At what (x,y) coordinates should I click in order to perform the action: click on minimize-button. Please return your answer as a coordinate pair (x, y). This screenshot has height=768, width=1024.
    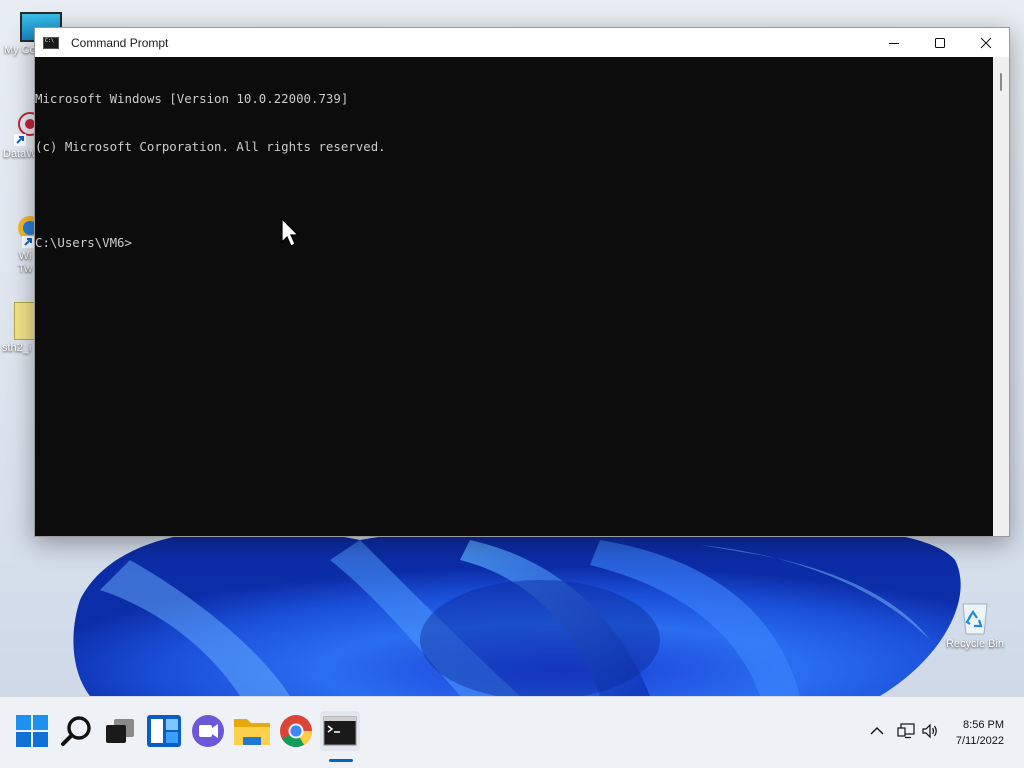
    Looking at the image, I should click on (894, 42).